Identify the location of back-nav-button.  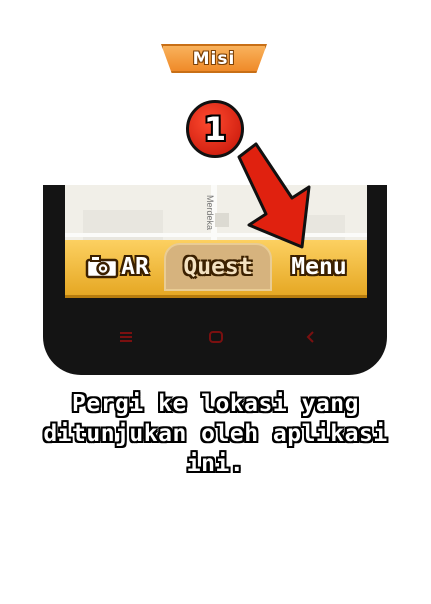
(310, 337).